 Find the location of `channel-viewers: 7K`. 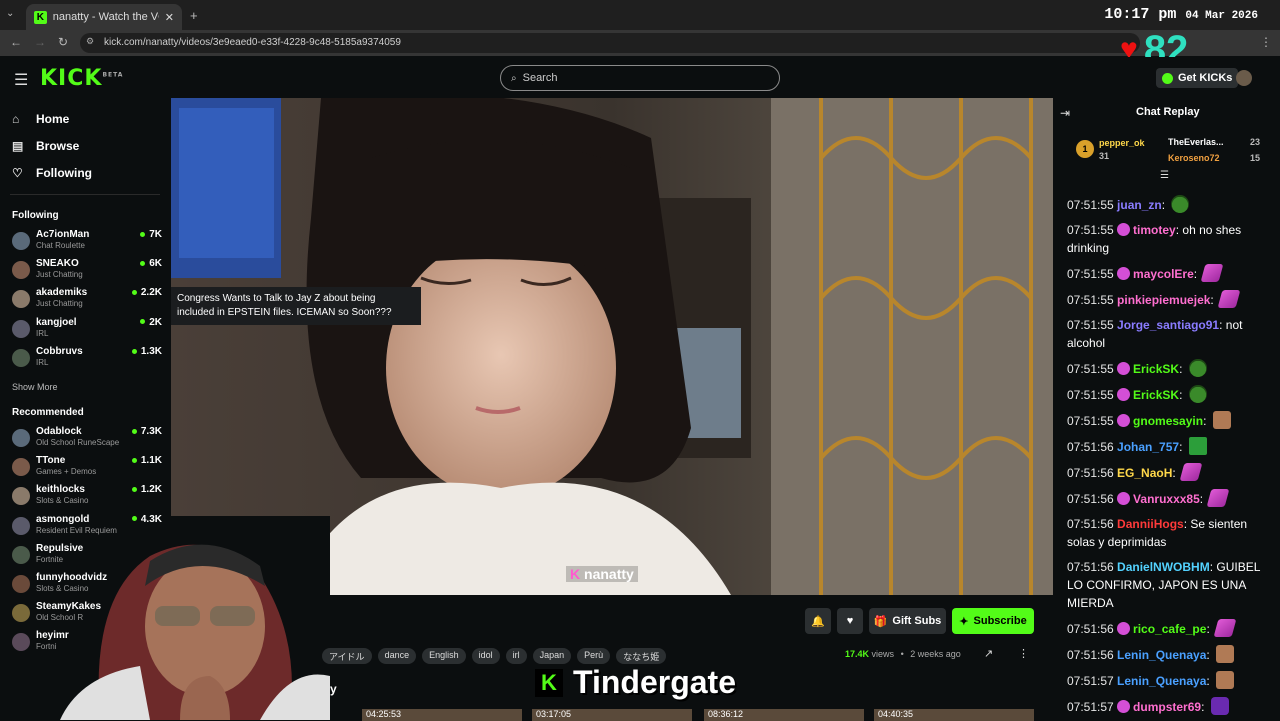

channel-viewers: 7K is located at coordinates (151, 234).